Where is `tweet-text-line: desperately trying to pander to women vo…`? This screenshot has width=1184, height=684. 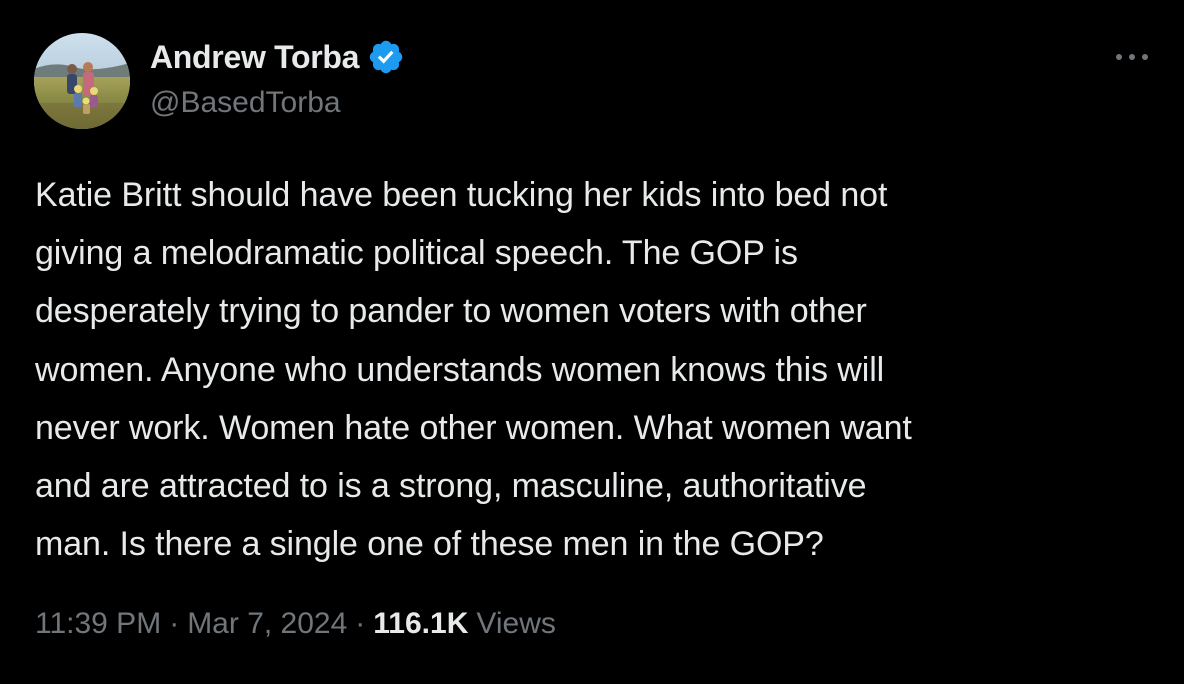 tweet-text-line: desperately trying to pander to women vo… is located at coordinates (451, 311).